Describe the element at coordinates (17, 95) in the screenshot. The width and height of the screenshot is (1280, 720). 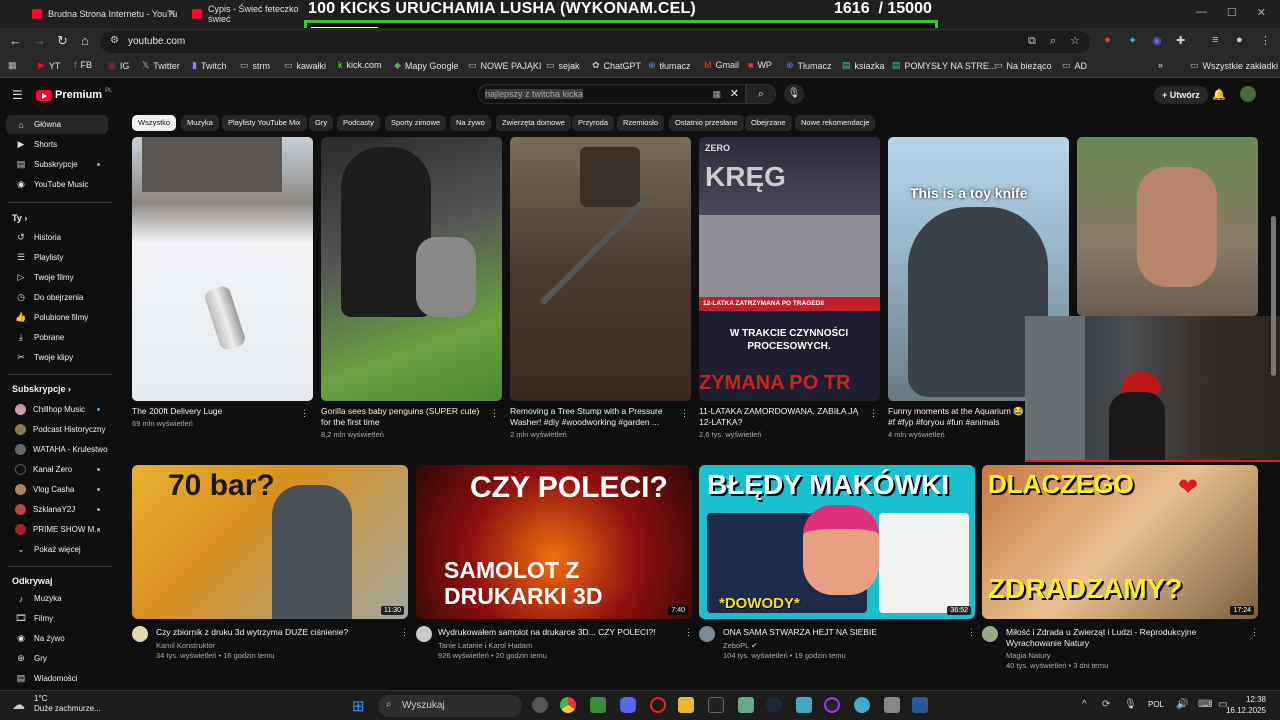
I see `hamburger-menu-icon: ☰` at that location.